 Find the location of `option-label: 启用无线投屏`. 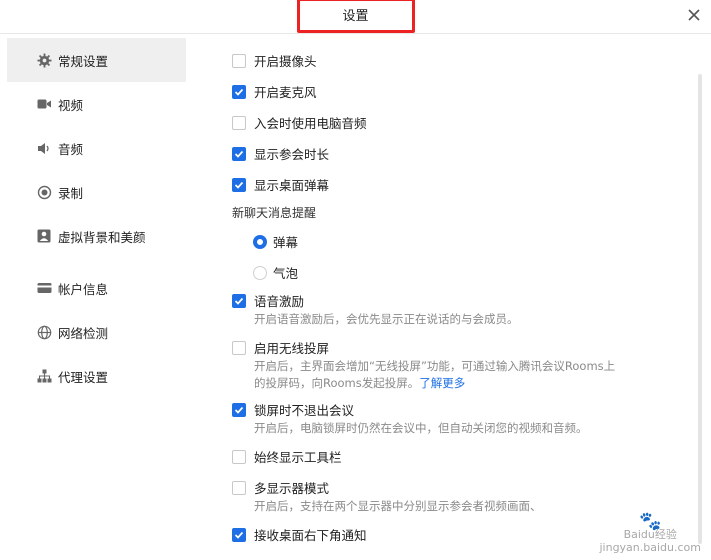

option-label: 启用无线投屏 is located at coordinates (292, 348).